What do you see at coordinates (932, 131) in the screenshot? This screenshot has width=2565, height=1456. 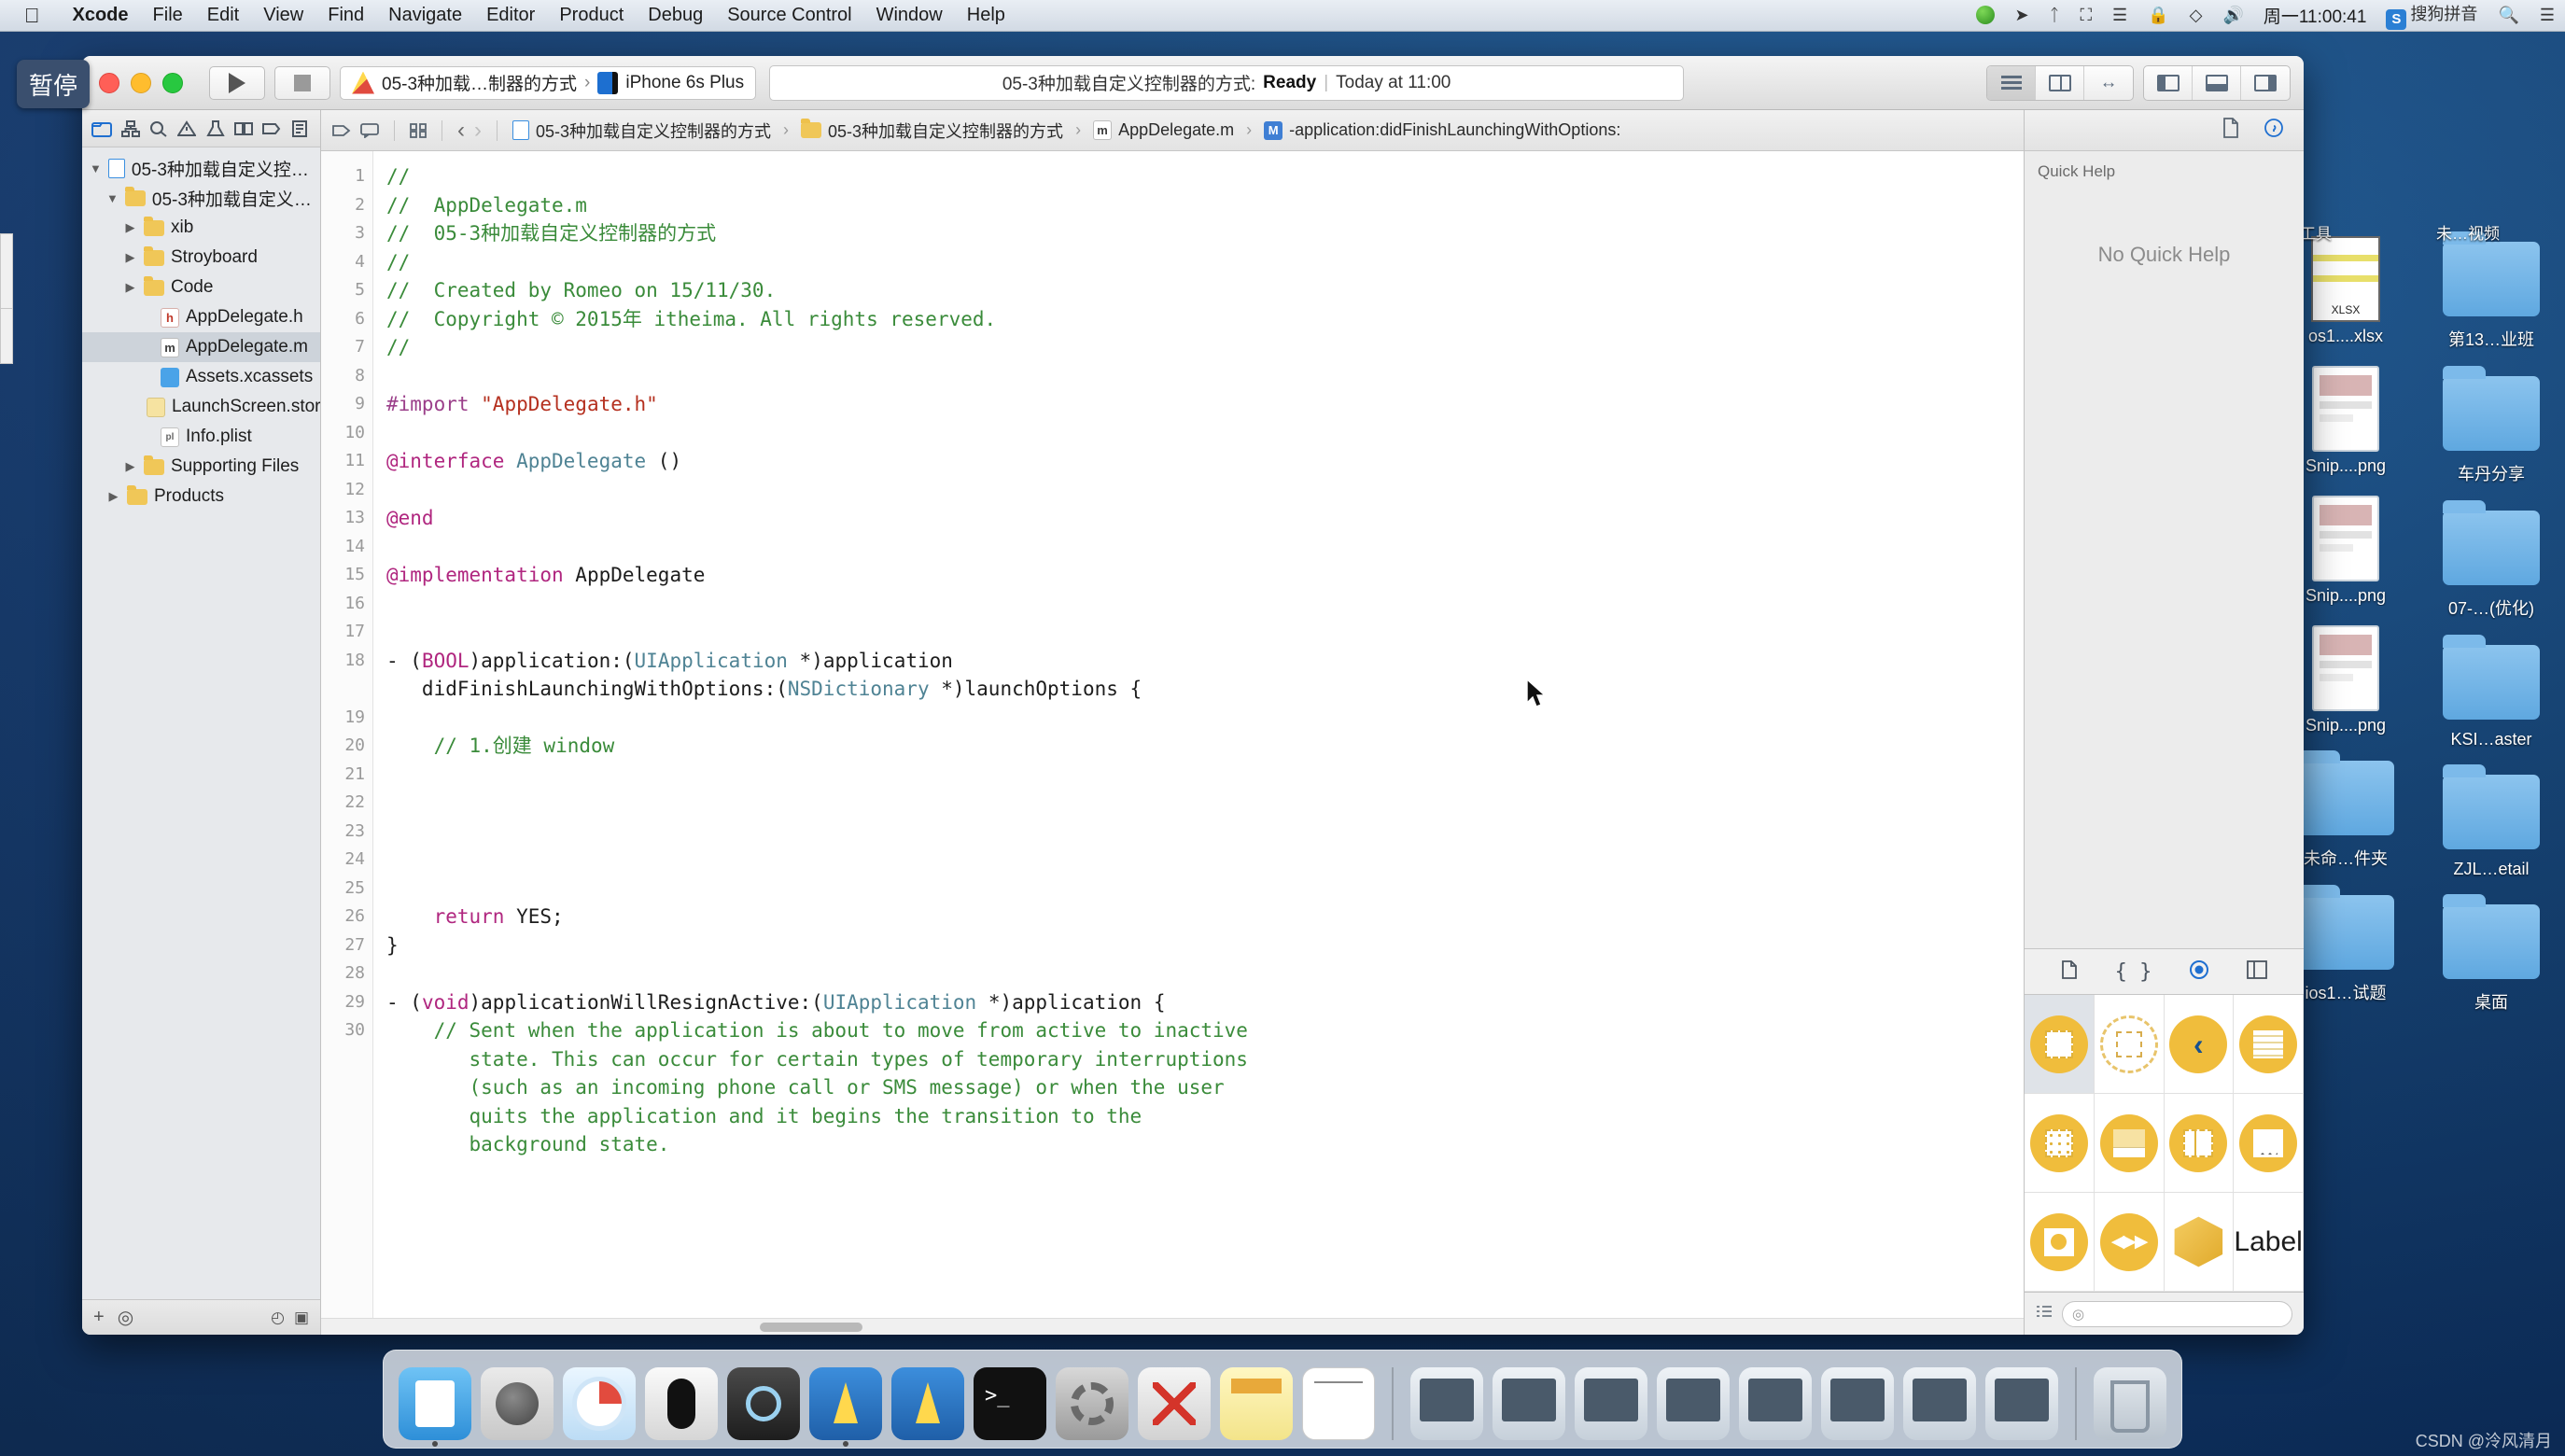 I see `breadcrumb-group: 05-3种加载自定义控制器的方式` at bounding box center [932, 131].